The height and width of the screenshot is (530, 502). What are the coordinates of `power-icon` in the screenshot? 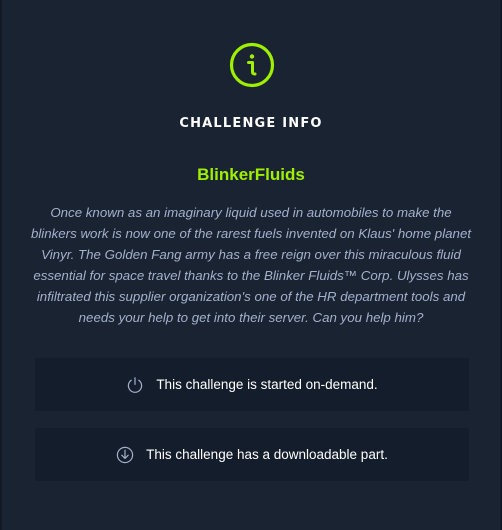 It's located at (135, 384).